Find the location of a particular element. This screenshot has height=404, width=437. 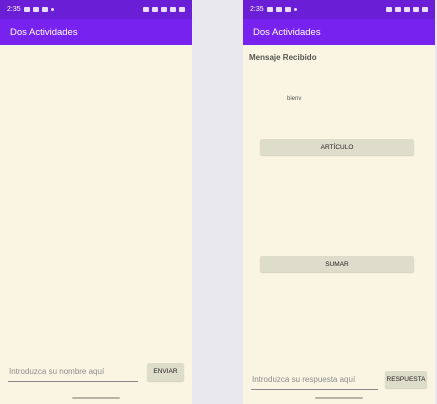

answer-button: RESPUESTA is located at coordinates (406, 379).